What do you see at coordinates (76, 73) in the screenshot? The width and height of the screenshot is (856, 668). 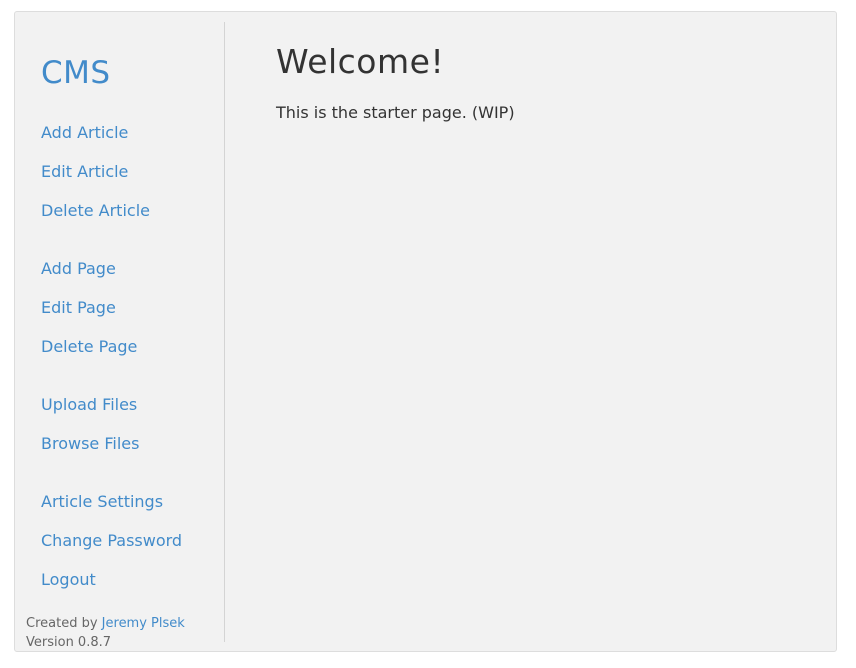 I see `brand-link: CMS` at bounding box center [76, 73].